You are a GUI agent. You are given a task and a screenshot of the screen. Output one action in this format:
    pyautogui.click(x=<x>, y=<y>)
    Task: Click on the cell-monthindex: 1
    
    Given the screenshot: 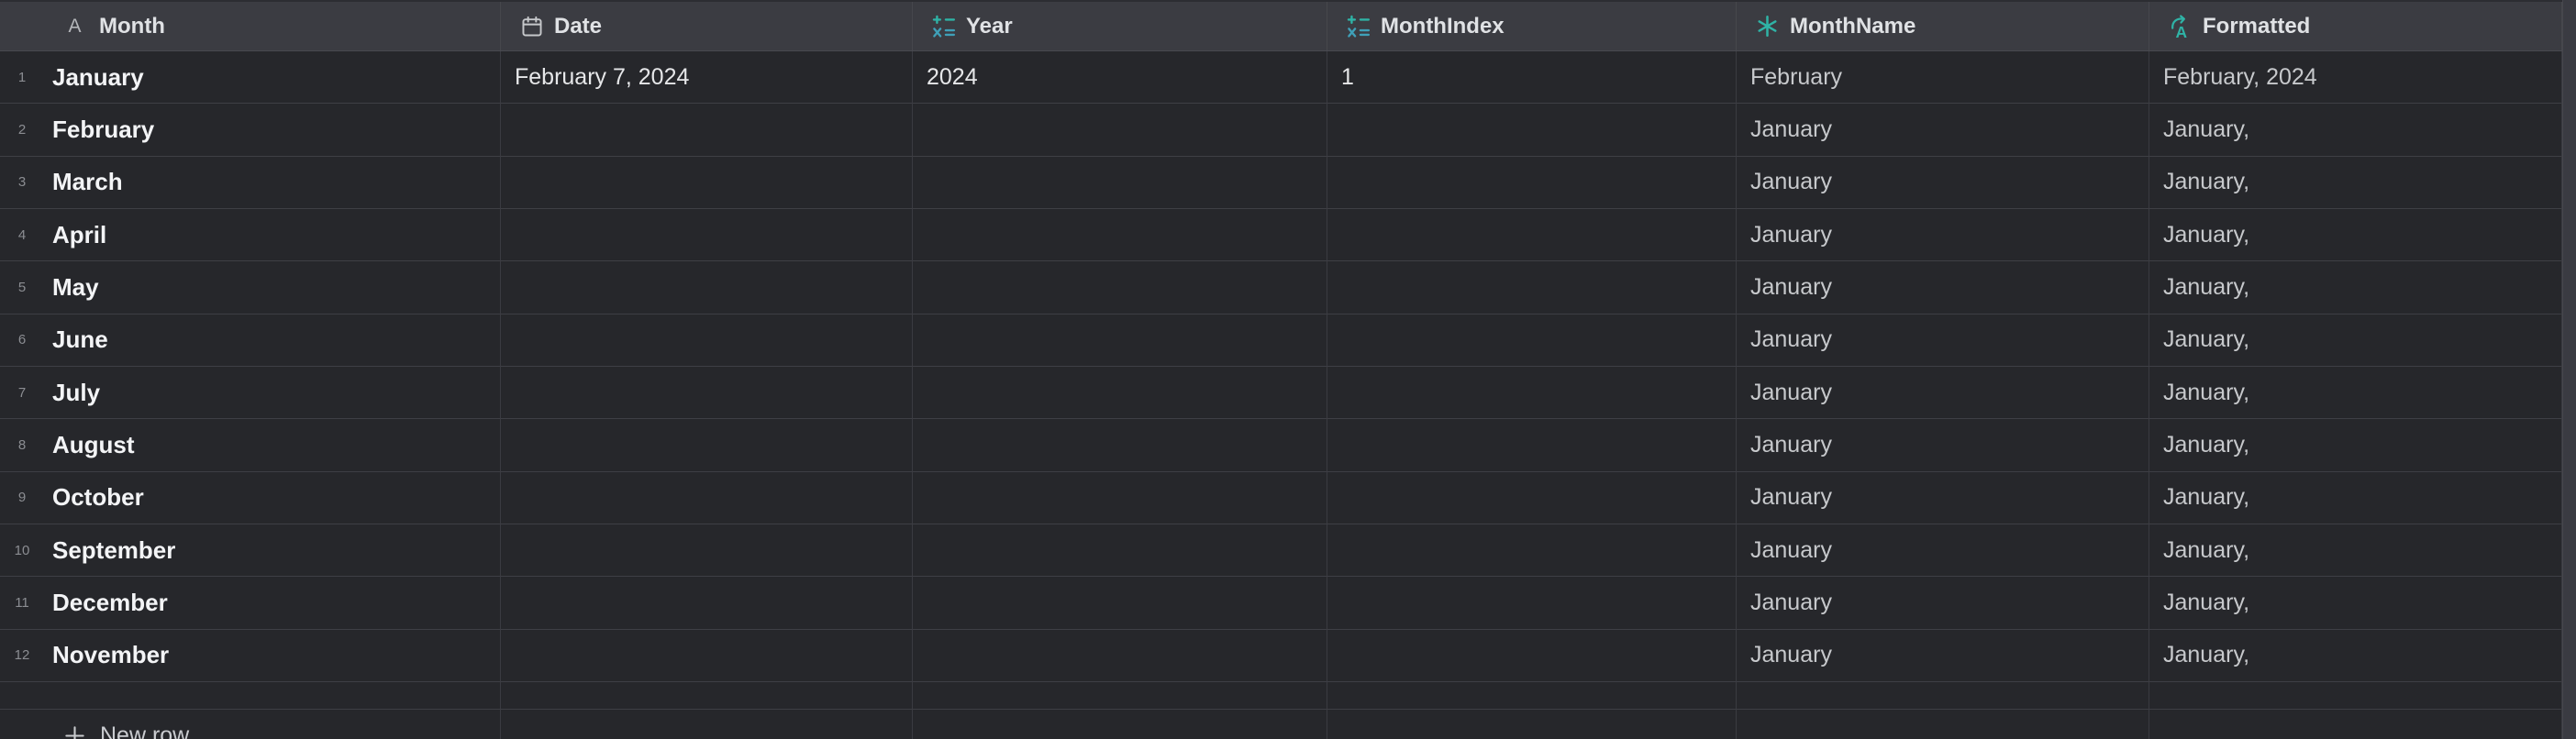 What is the action you would take?
    pyautogui.click(x=1532, y=78)
    